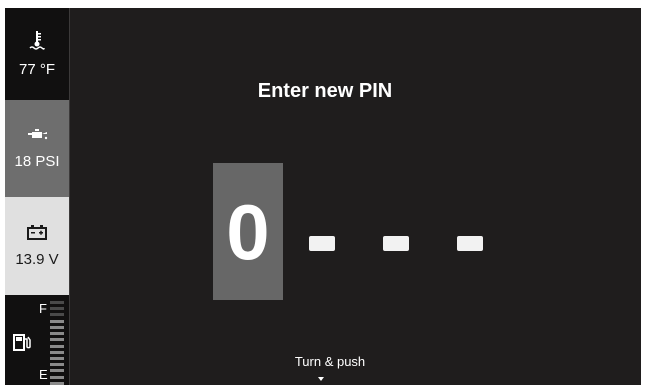 This screenshot has width=645, height=385. I want to click on page-title: Enter new PIN, so click(325, 91).